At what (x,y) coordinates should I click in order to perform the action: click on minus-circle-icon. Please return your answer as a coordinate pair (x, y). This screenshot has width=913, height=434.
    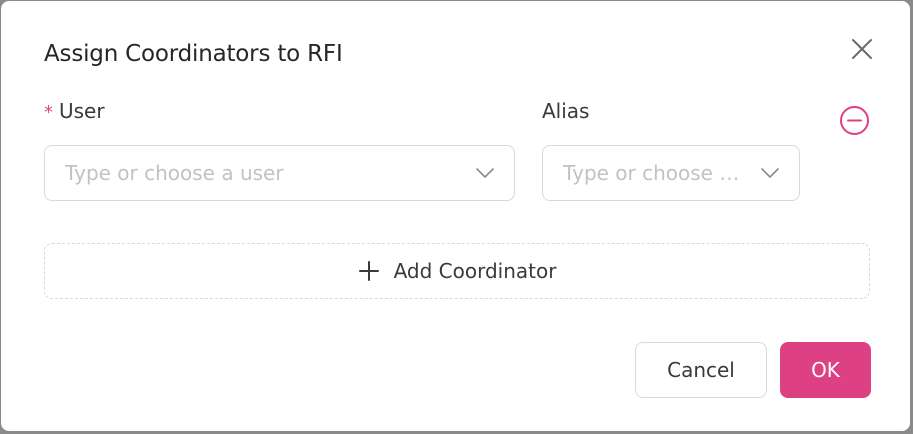
    Looking at the image, I should click on (854, 120).